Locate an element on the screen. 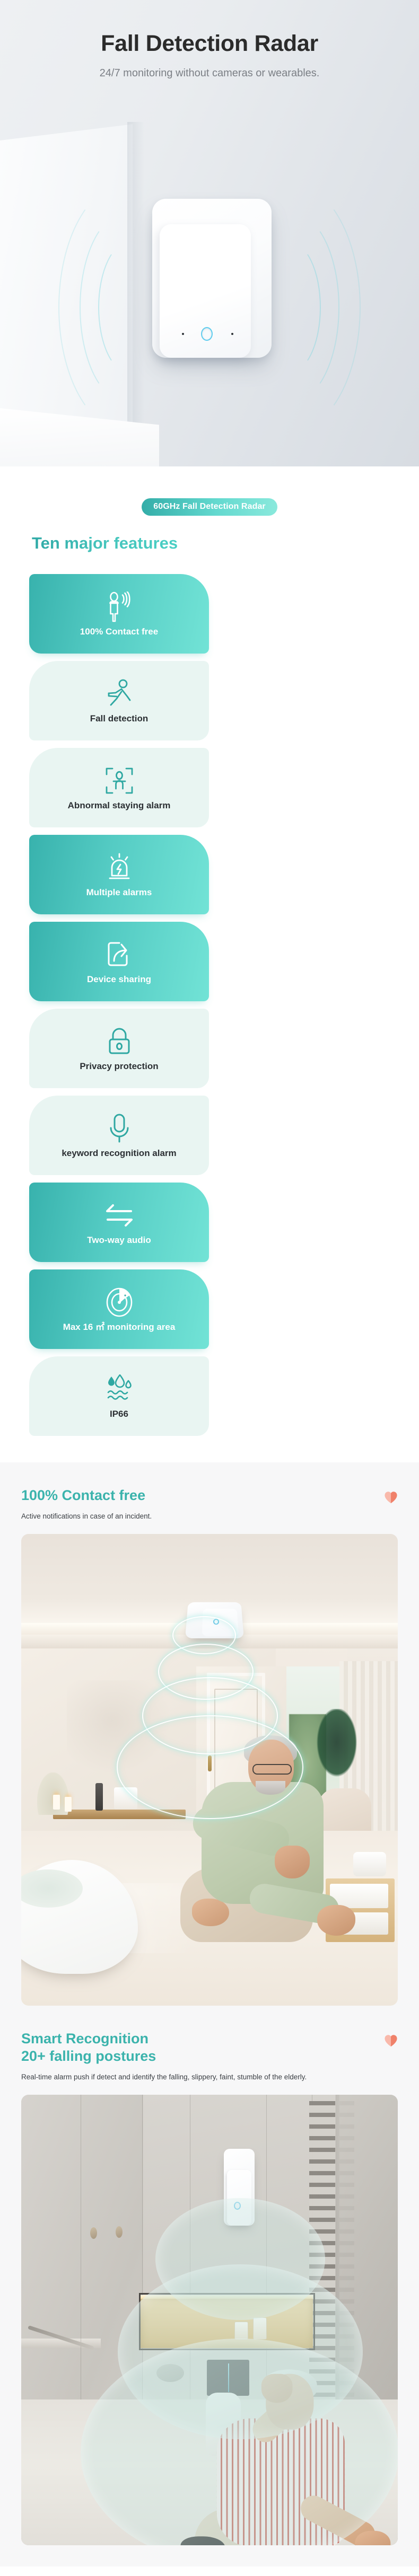 The height and width of the screenshot is (2576, 419). feature-card-ip66: IP66 is located at coordinates (119, 1396).